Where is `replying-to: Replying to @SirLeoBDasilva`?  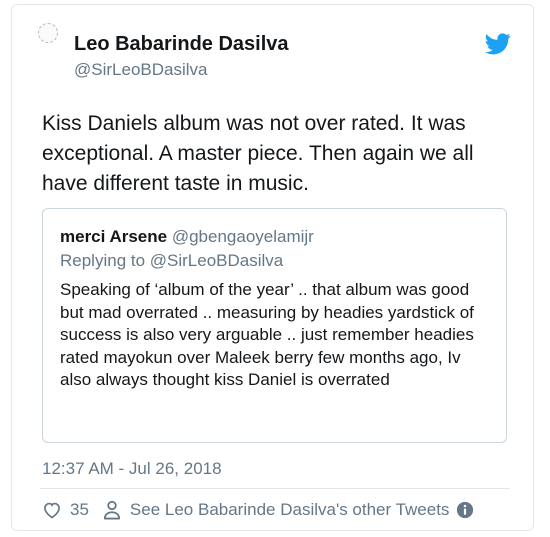
replying-to: Replying to @SirLeoBDasilva is located at coordinates (171, 261).